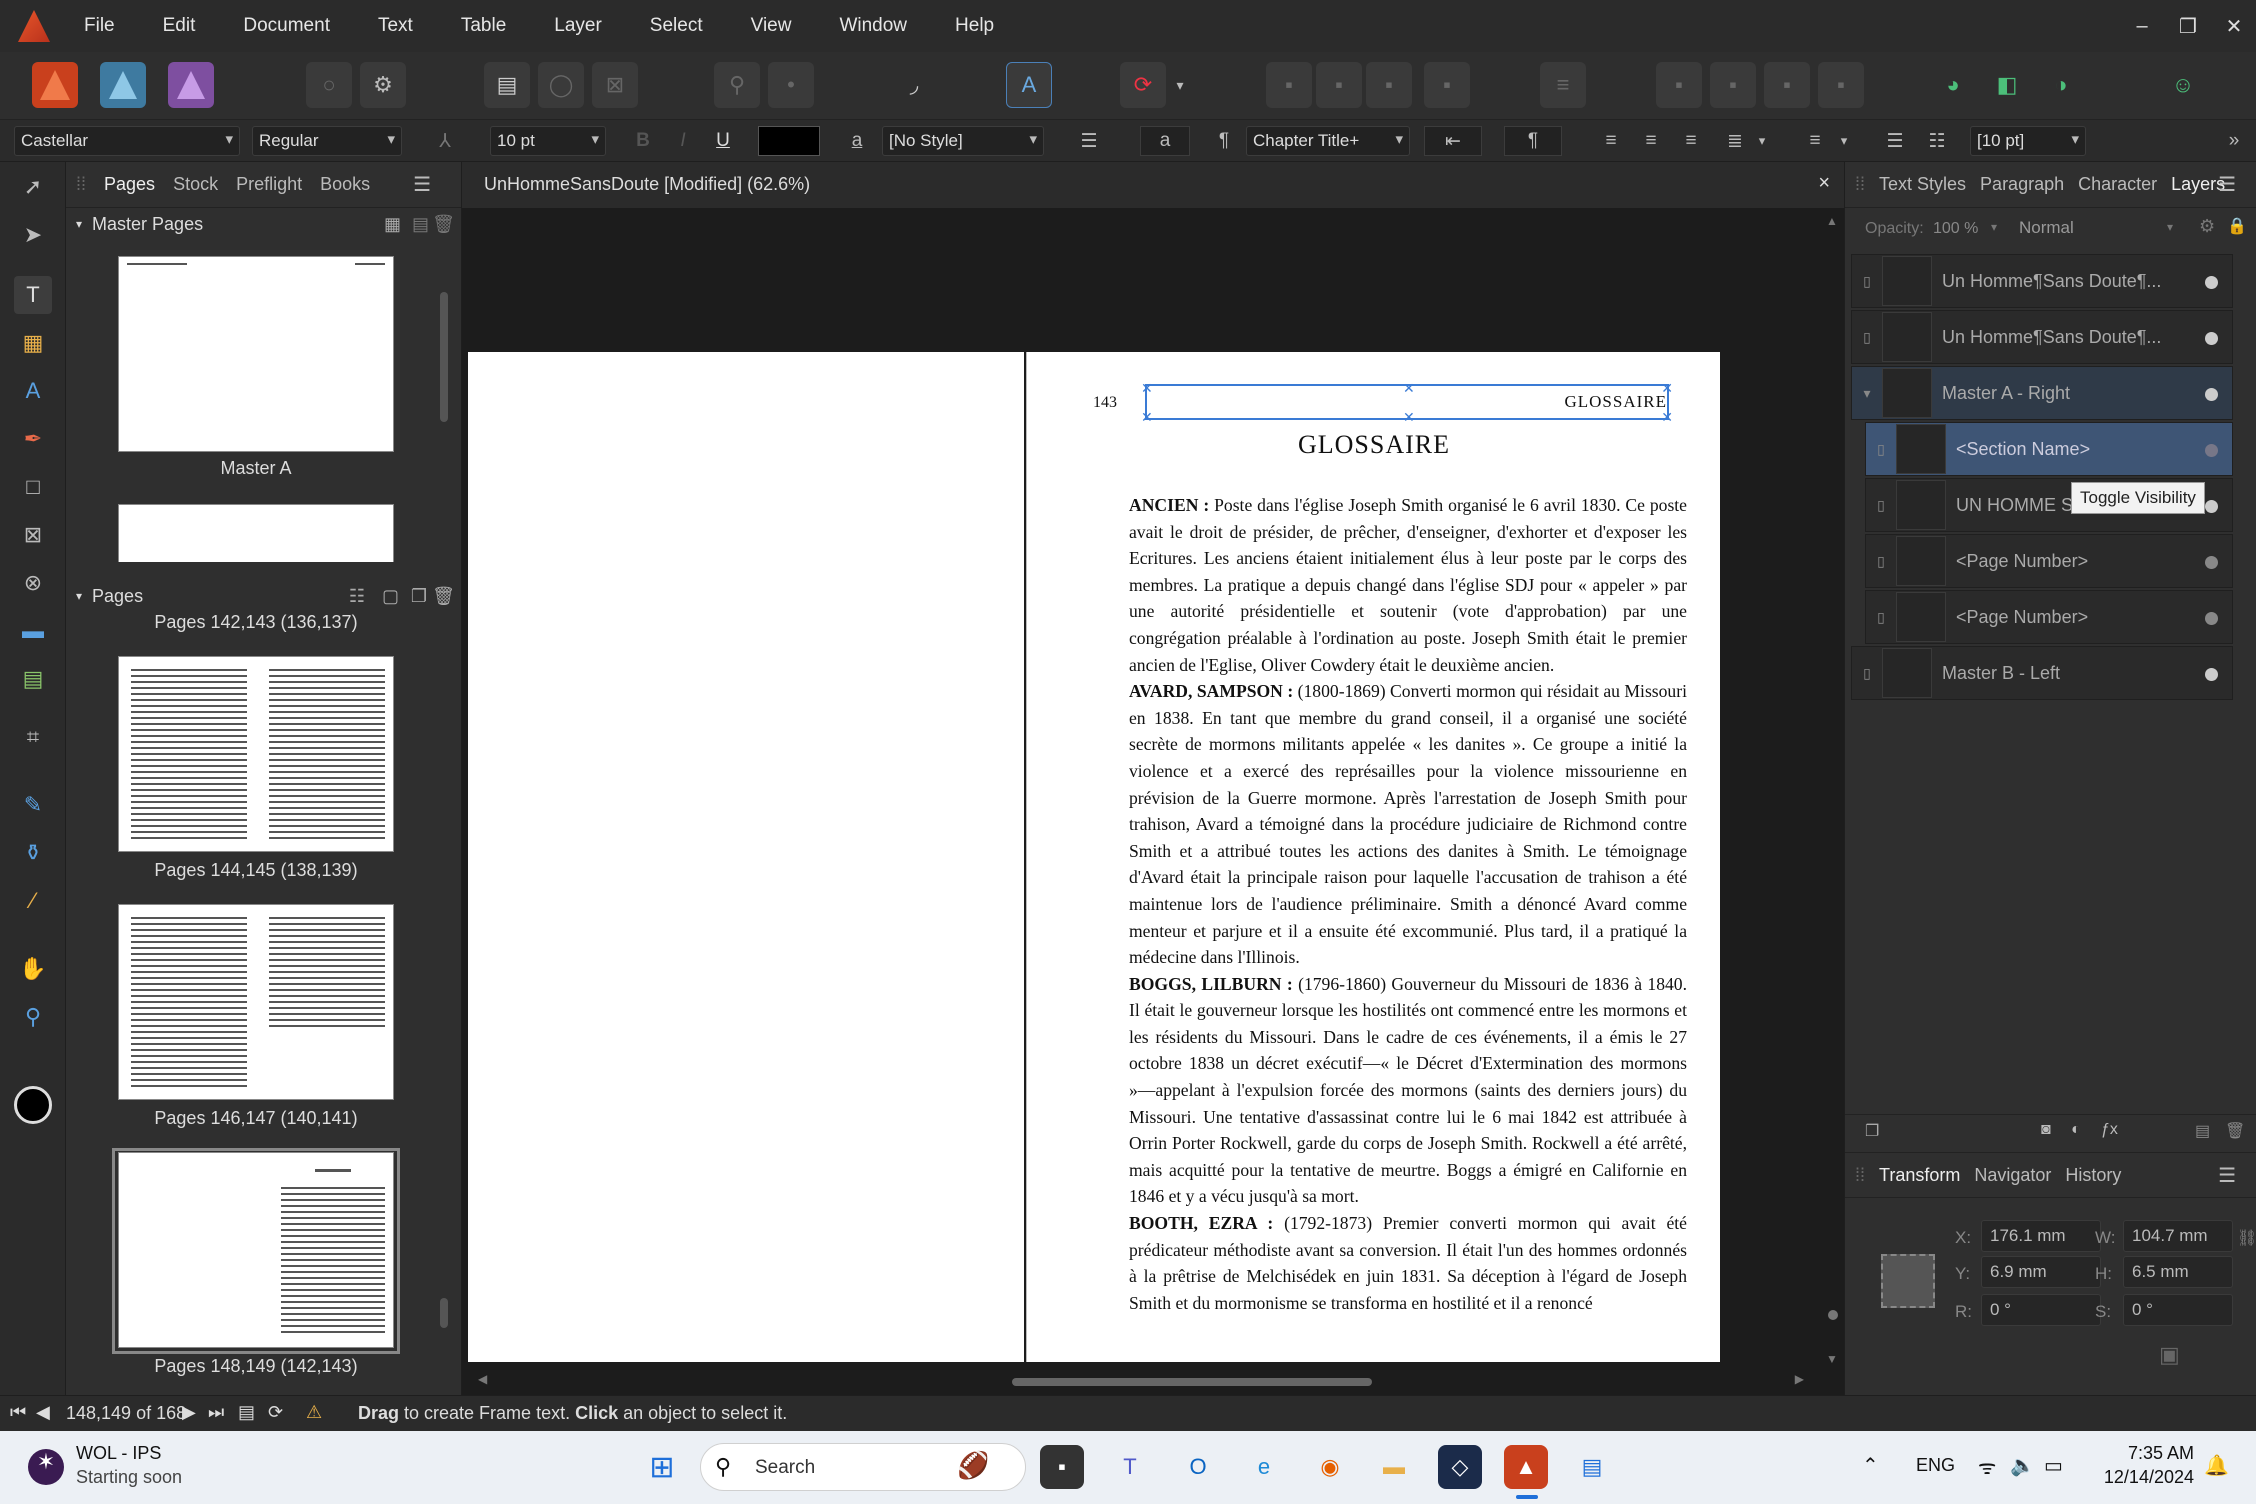 The height and width of the screenshot is (1504, 2256). Describe the element at coordinates (179, 26) in the screenshot. I see `menu-edit: Edit` at that location.